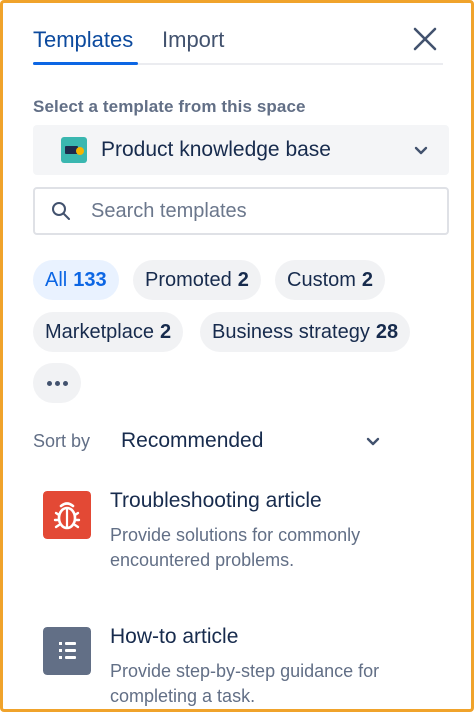 Image resolution: width=474 pixels, height=712 pixels. I want to click on space-section-label: Select a template from this space, so click(169, 106).